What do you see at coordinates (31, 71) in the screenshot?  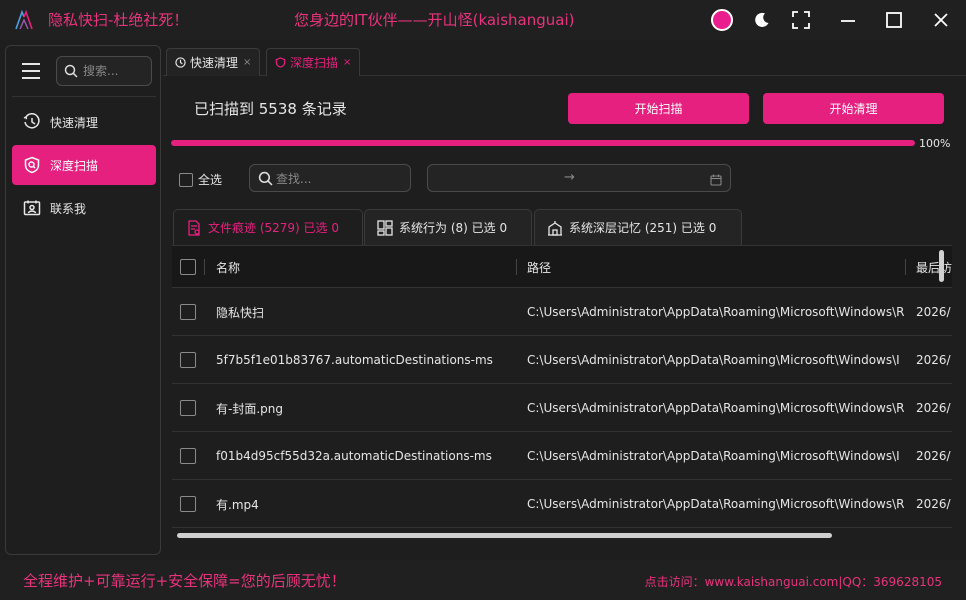 I see `hamburger-menu-icon` at bounding box center [31, 71].